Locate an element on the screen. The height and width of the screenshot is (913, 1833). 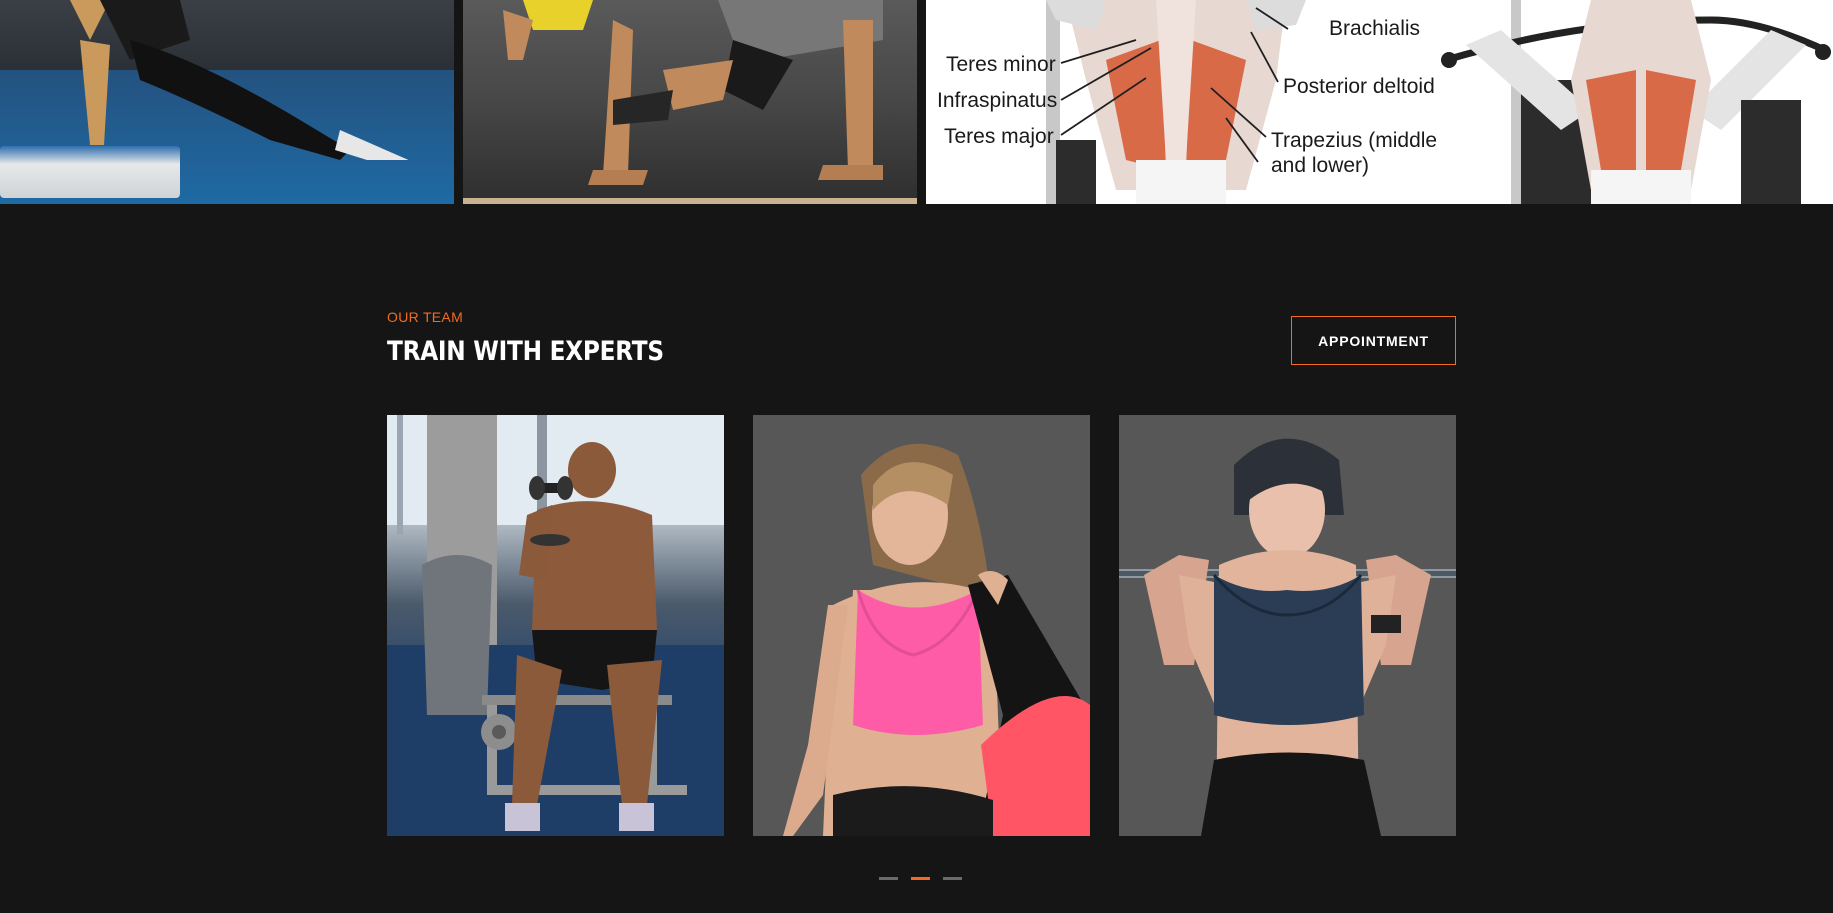
gallery-image-step-plank is located at coordinates (227, 102).